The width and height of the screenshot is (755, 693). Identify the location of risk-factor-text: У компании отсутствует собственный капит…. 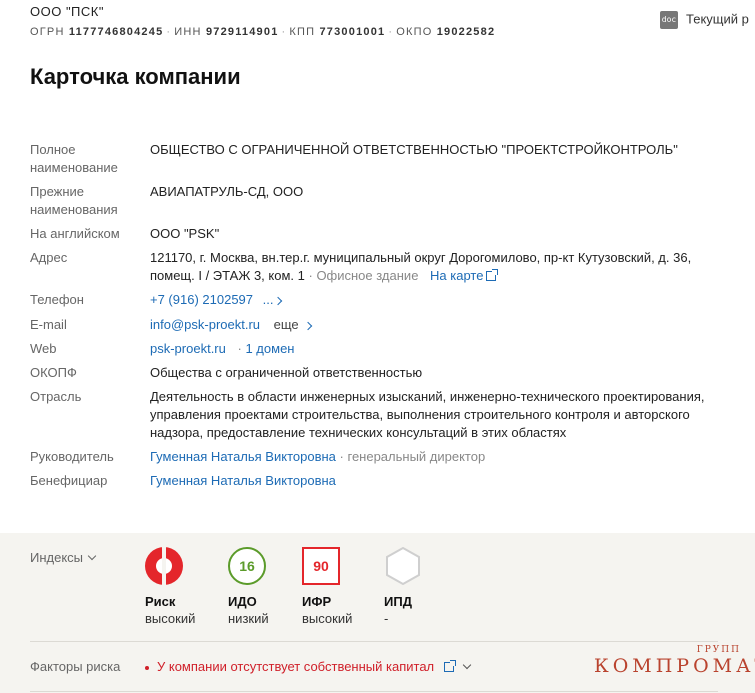
(296, 666).